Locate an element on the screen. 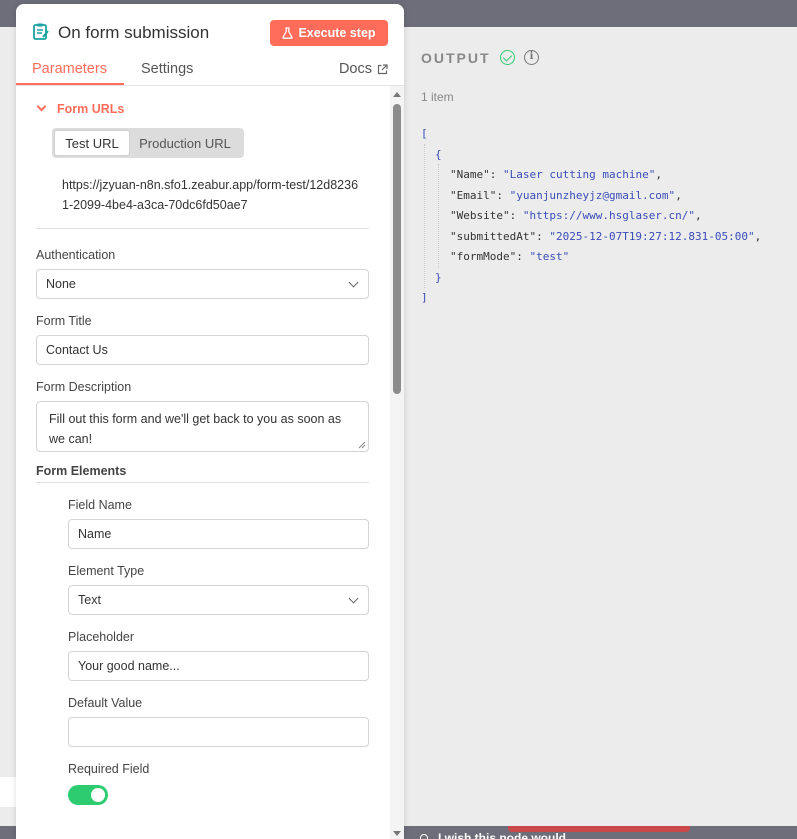 The width and height of the screenshot is (797, 839). json-value: "yuanjunzheyjz@gmail.com" is located at coordinates (592, 195).